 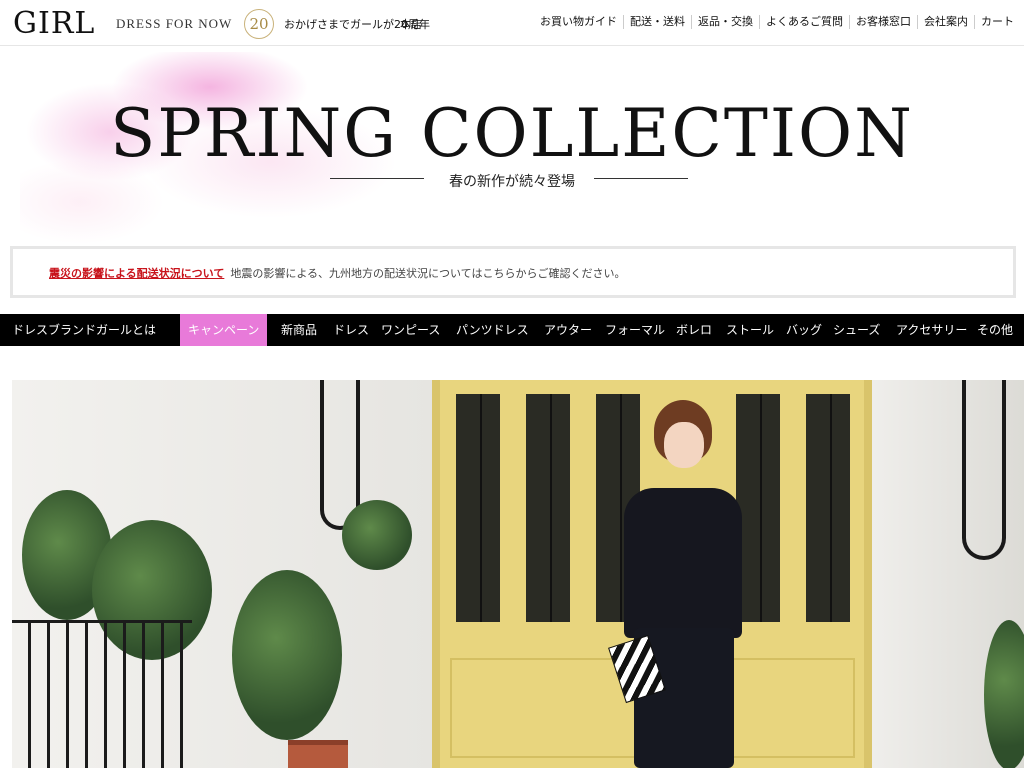 What do you see at coordinates (694, 330) in the screenshot?
I see `nav-item-bolero: ボレロ` at bounding box center [694, 330].